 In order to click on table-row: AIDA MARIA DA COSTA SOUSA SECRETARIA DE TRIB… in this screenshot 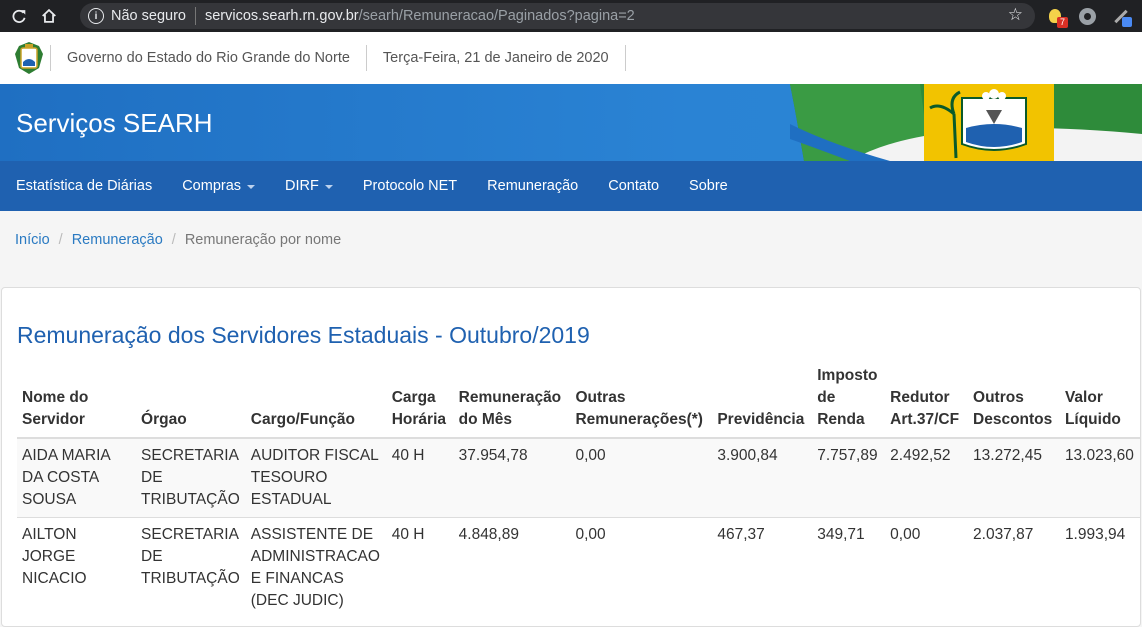, I will do `click(578, 477)`.